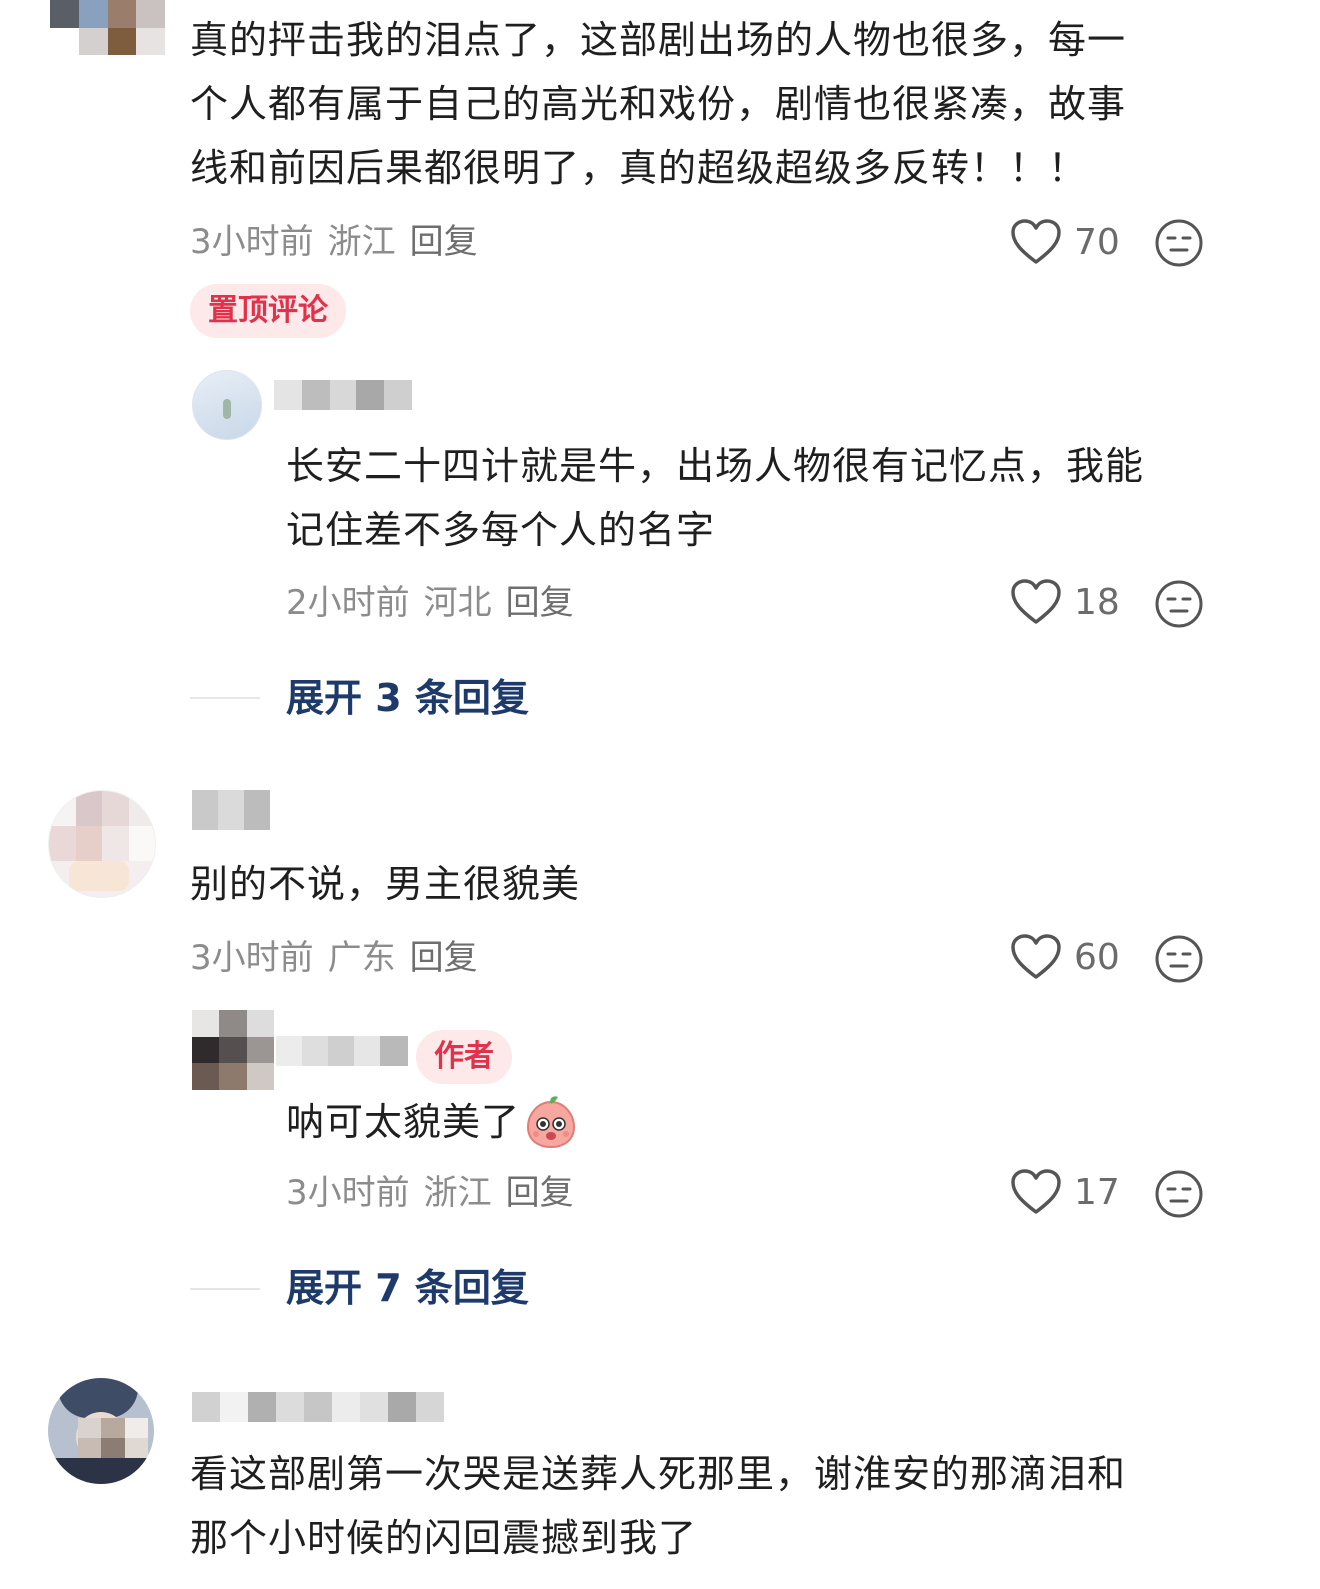  What do you see at coordinates (1097, 242) in the screenshot?
I see `like-count: 70` at bounding box center [1097, 242].